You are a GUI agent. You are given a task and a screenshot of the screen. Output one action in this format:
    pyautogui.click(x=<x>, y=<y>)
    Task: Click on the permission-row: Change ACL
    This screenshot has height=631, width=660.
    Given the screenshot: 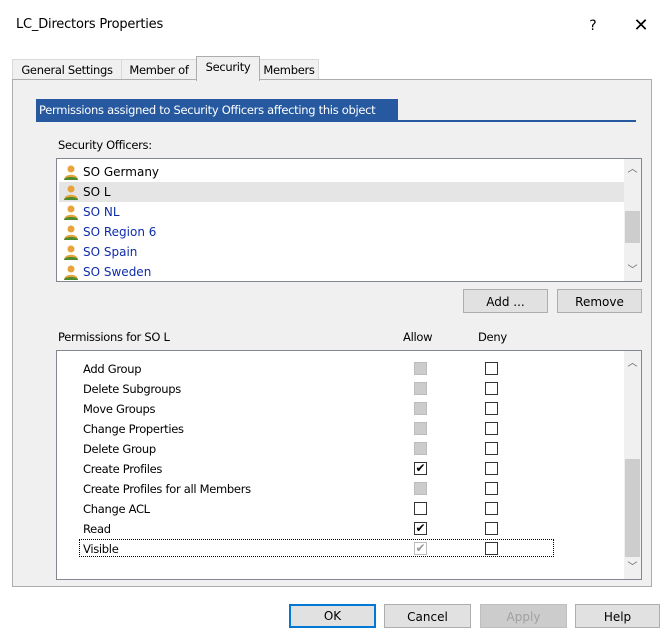 What is the action you would take?
    pyautogui.click(x=340, y=509)
    